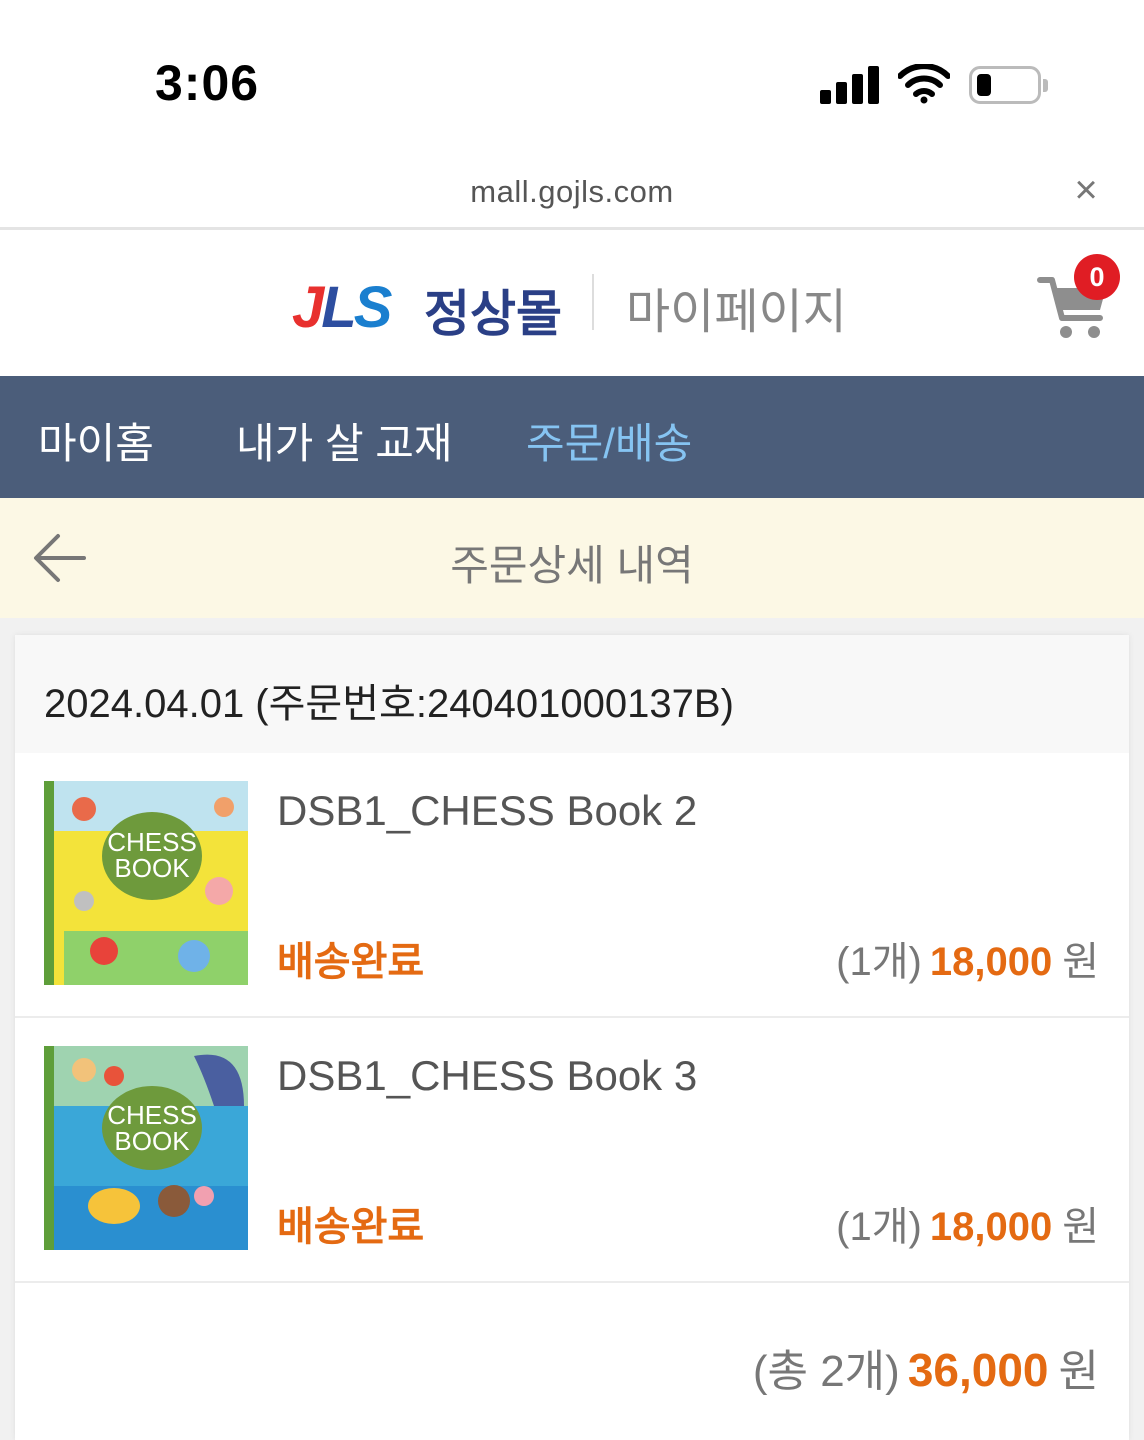 The width and height of the screenshot is (1144, 1440). I want to click on status-time: 3:06, so click(207, 83).